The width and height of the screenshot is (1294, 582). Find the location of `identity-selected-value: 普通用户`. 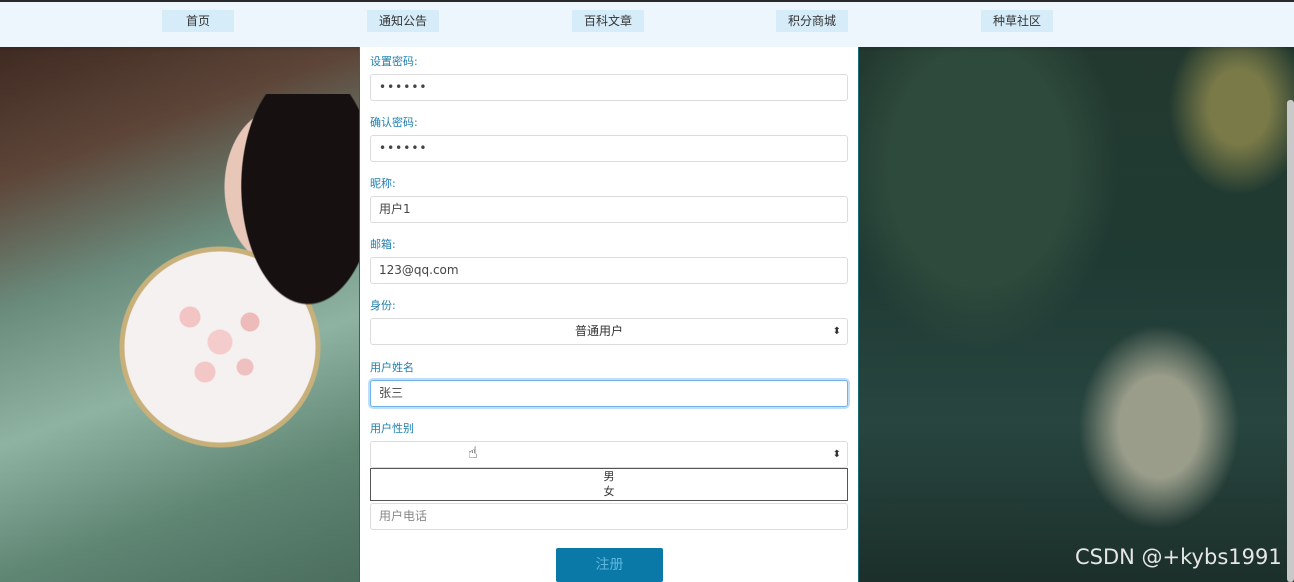

identity-selected-value: 普通用户 is located at coordinates (598, 331).